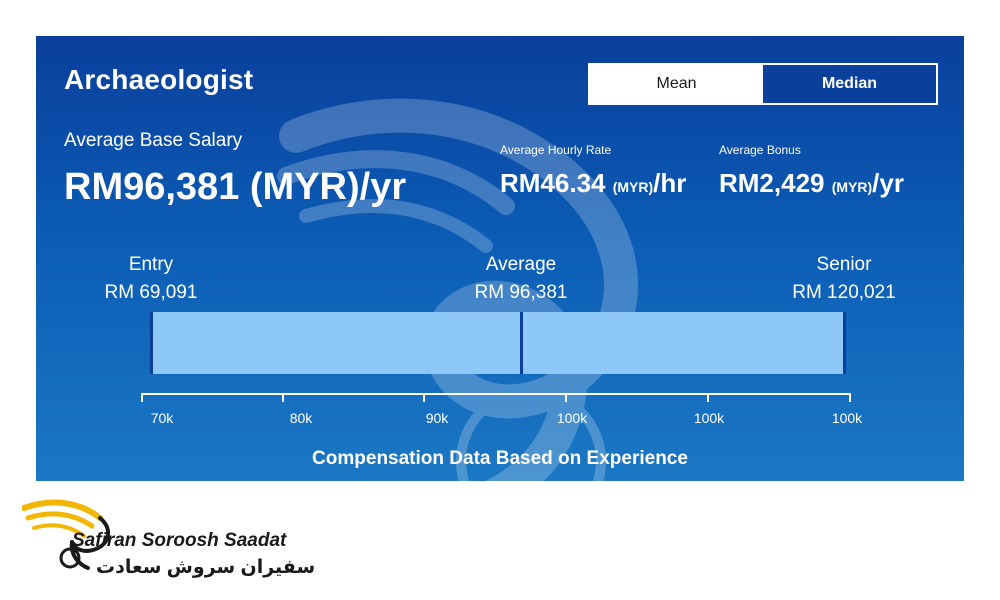 The image size is (1000, 600). Describe the element at coordinates (521, 279) in the screenshot. I see `level-average: Average RM 96,381` at that location.